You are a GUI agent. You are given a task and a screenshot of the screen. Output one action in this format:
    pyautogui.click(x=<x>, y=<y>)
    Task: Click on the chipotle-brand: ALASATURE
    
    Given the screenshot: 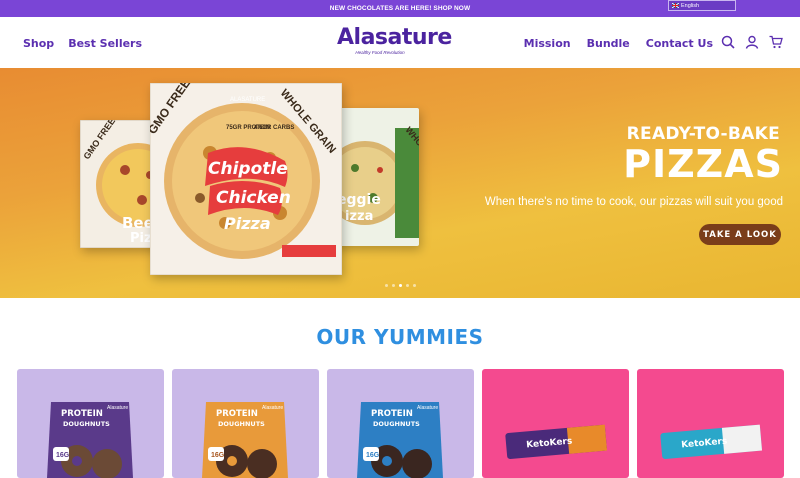 What is the action you would take?
    pyautogui.click(x=247, y=100)
    